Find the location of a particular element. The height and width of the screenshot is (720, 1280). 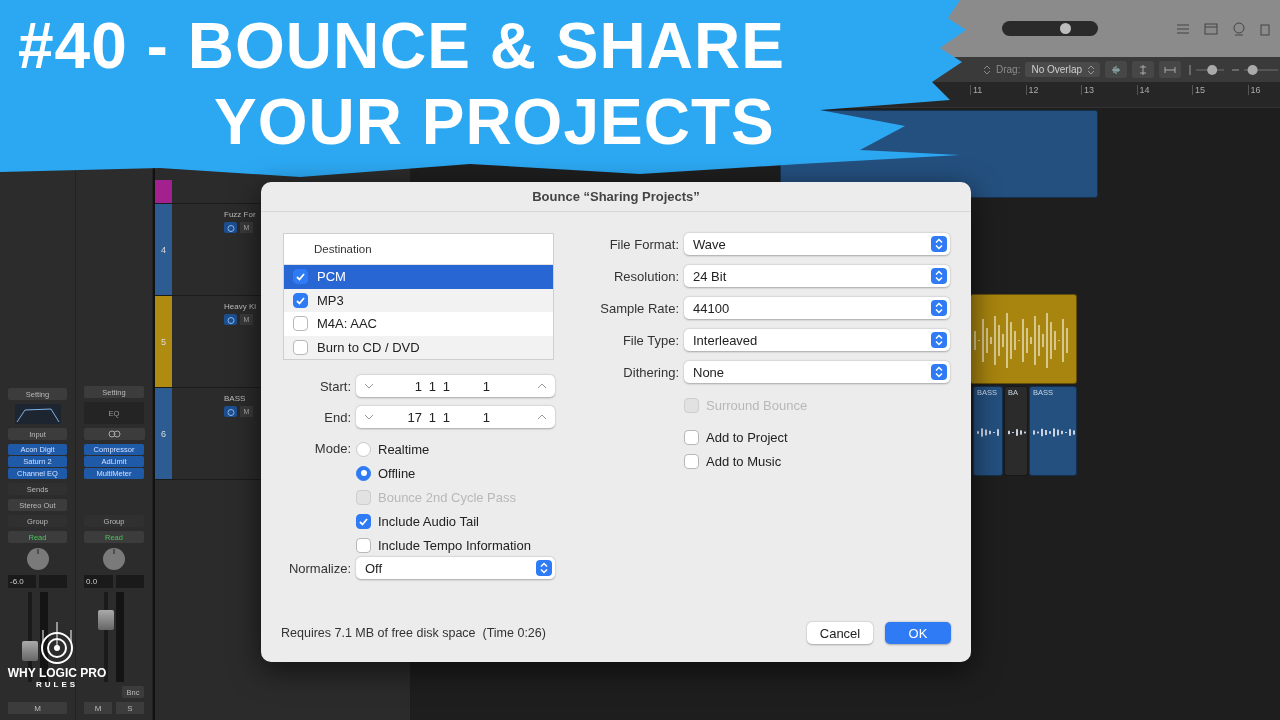

horizontal-zoom-slider is located at coordinates (1261, 69).